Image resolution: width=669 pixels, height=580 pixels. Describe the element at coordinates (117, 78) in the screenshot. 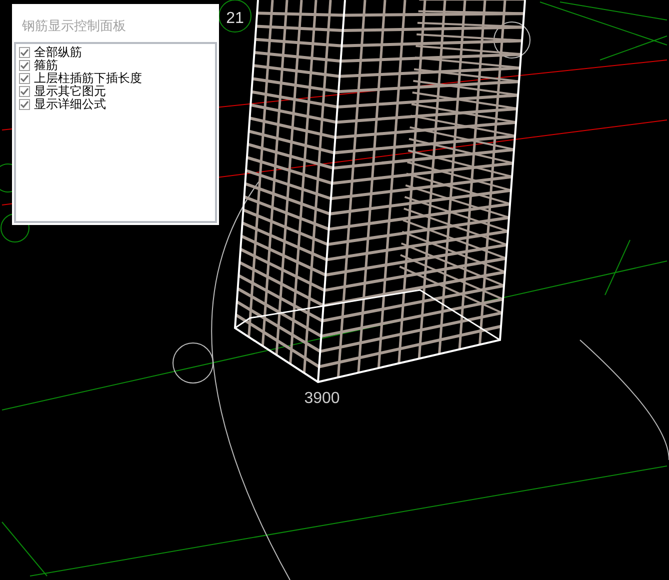

I see `option-checkbox: 上层柱插筋下插长度` at that location.